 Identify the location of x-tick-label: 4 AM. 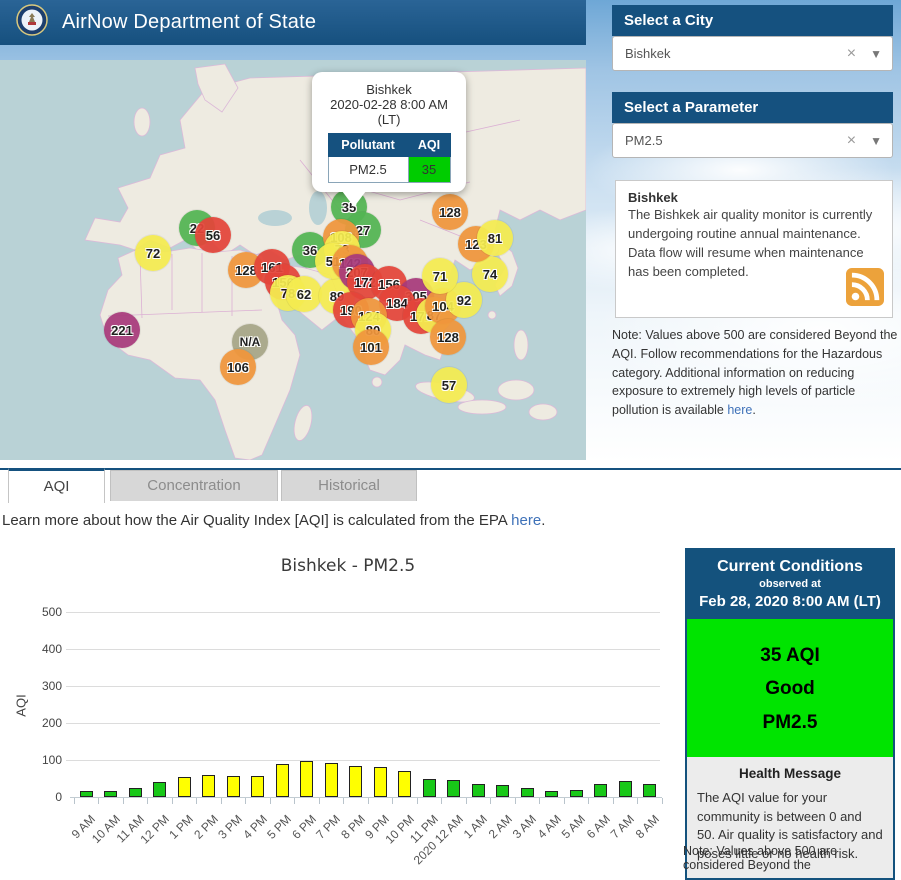
(549, 827).